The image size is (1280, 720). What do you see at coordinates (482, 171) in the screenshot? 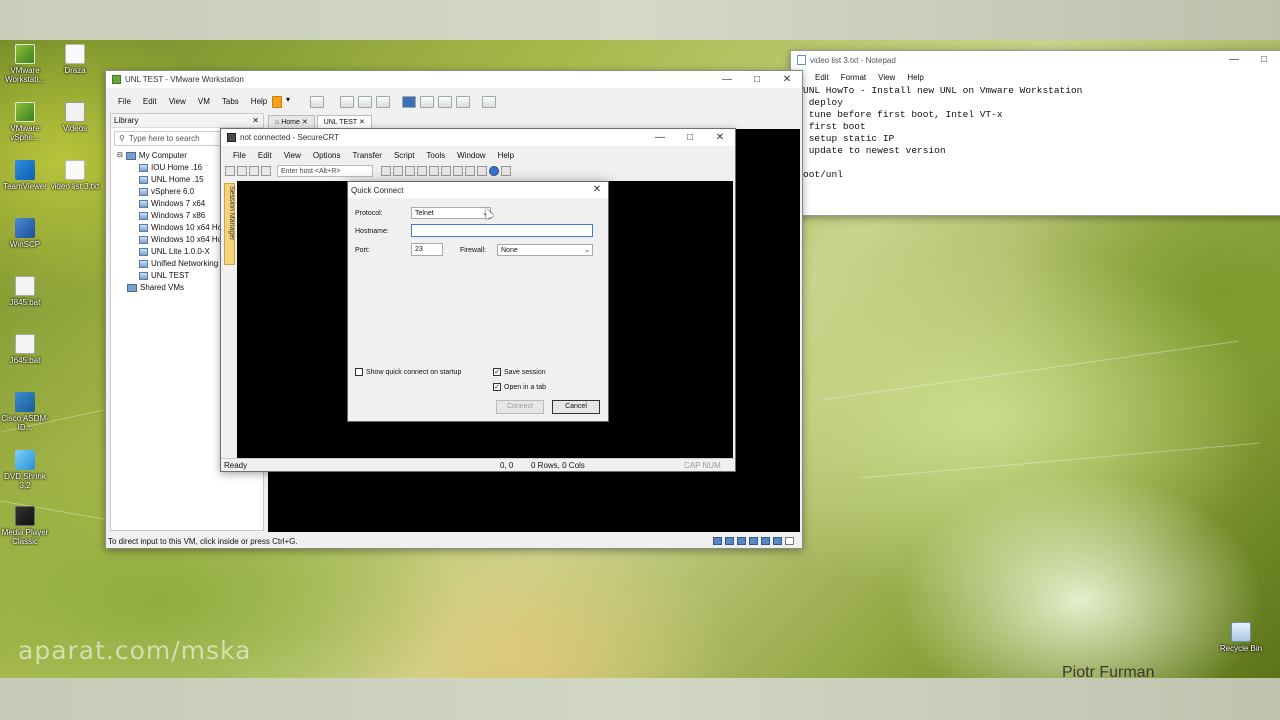
I see `keymap-icon` at bounding box center [482, 171].